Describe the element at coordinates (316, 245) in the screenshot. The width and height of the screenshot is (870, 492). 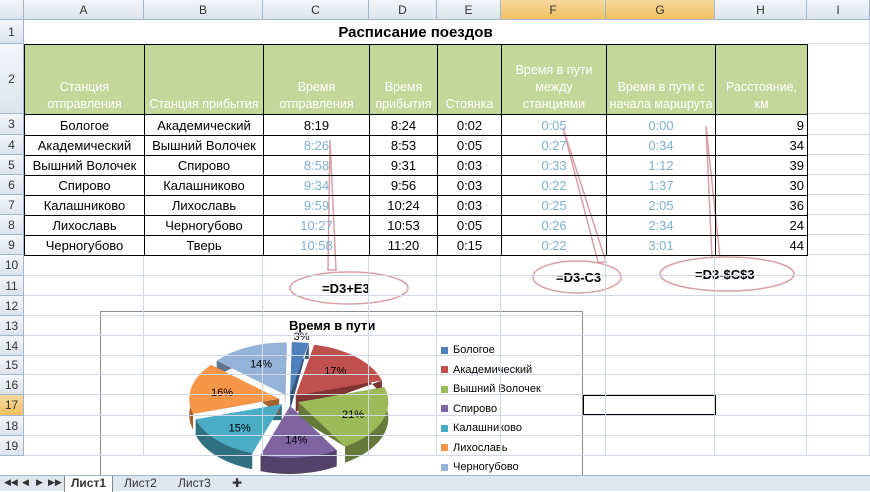
I see `table-cell: 10:58` at that location.